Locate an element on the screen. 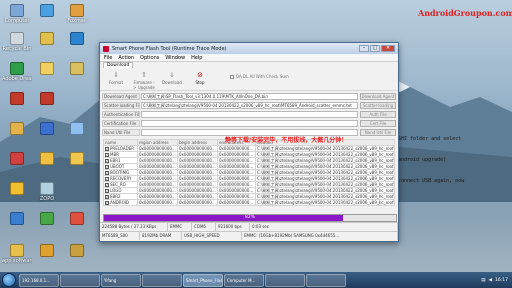 The height and width of the screenshot is (288, 512). taskbar-item: Yifang is located at coordinates (121, 280).